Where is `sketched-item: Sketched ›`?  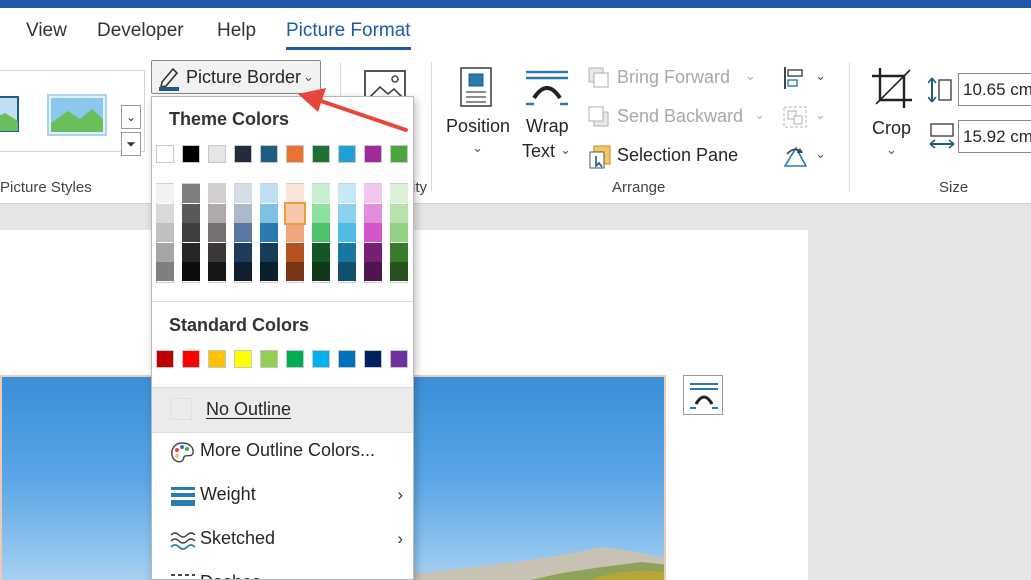
sketched-item: Sketched › is located at coordinates (282, 539).